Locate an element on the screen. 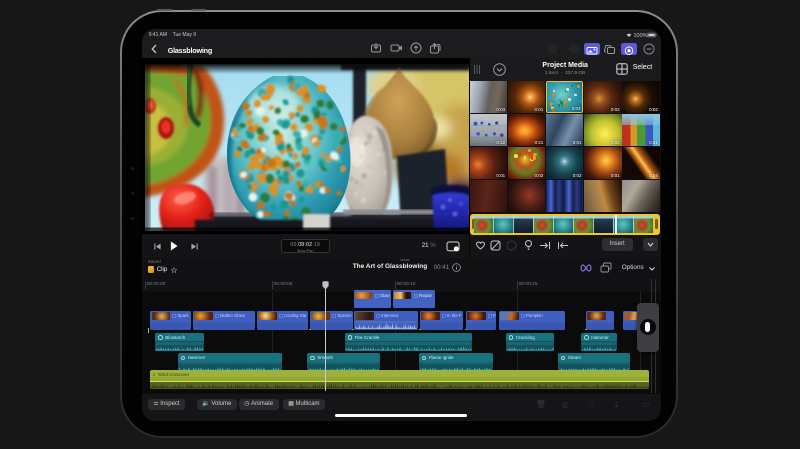 The image size is (800, 449). svg-text: 100% is located at coordinates (640, 35).